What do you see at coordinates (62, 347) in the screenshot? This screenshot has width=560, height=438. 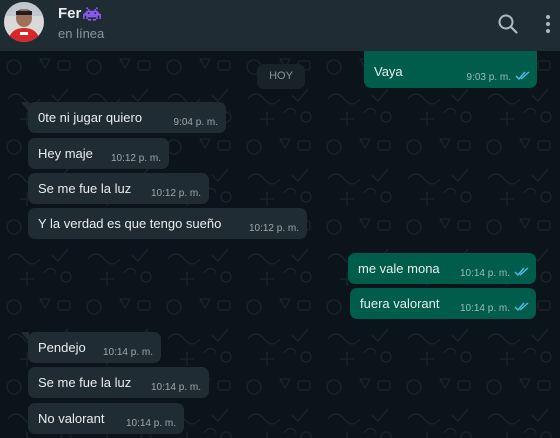 I see `message-text: Pendejo` at bounding box center [62, 347].